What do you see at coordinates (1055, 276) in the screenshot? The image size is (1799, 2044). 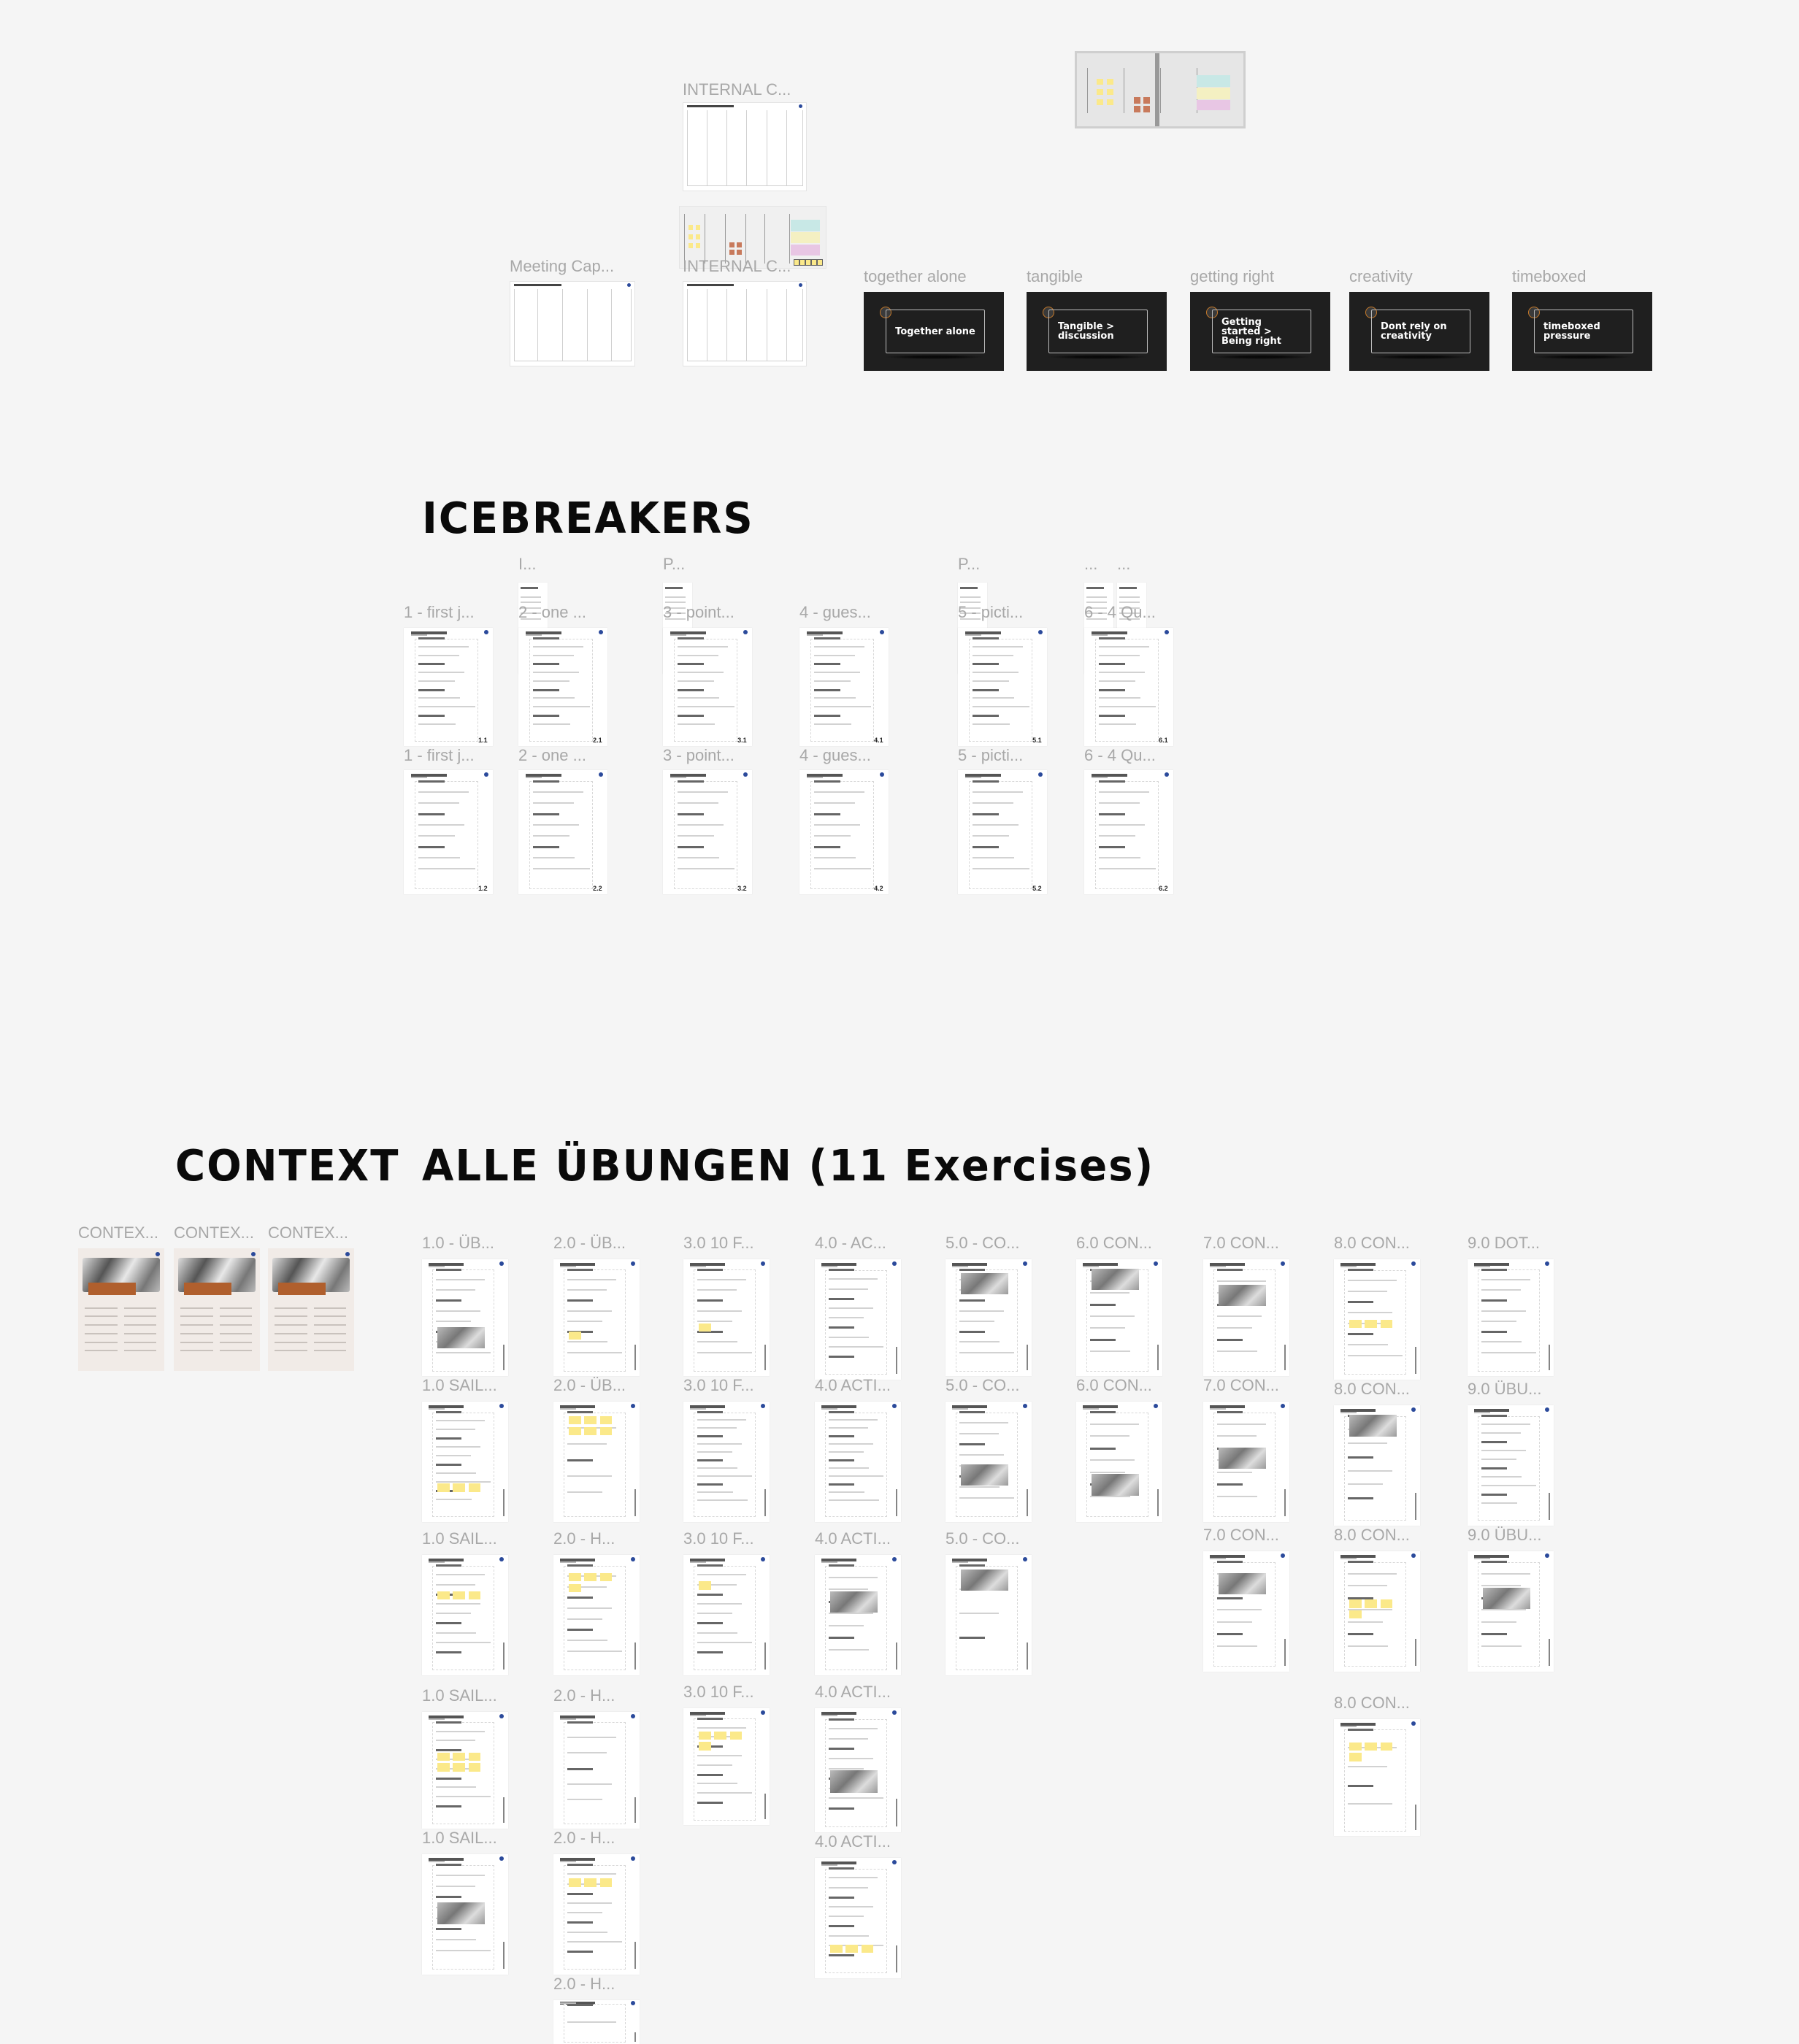 I see `principle-label: tangible` at bounding box center [1055, 276].